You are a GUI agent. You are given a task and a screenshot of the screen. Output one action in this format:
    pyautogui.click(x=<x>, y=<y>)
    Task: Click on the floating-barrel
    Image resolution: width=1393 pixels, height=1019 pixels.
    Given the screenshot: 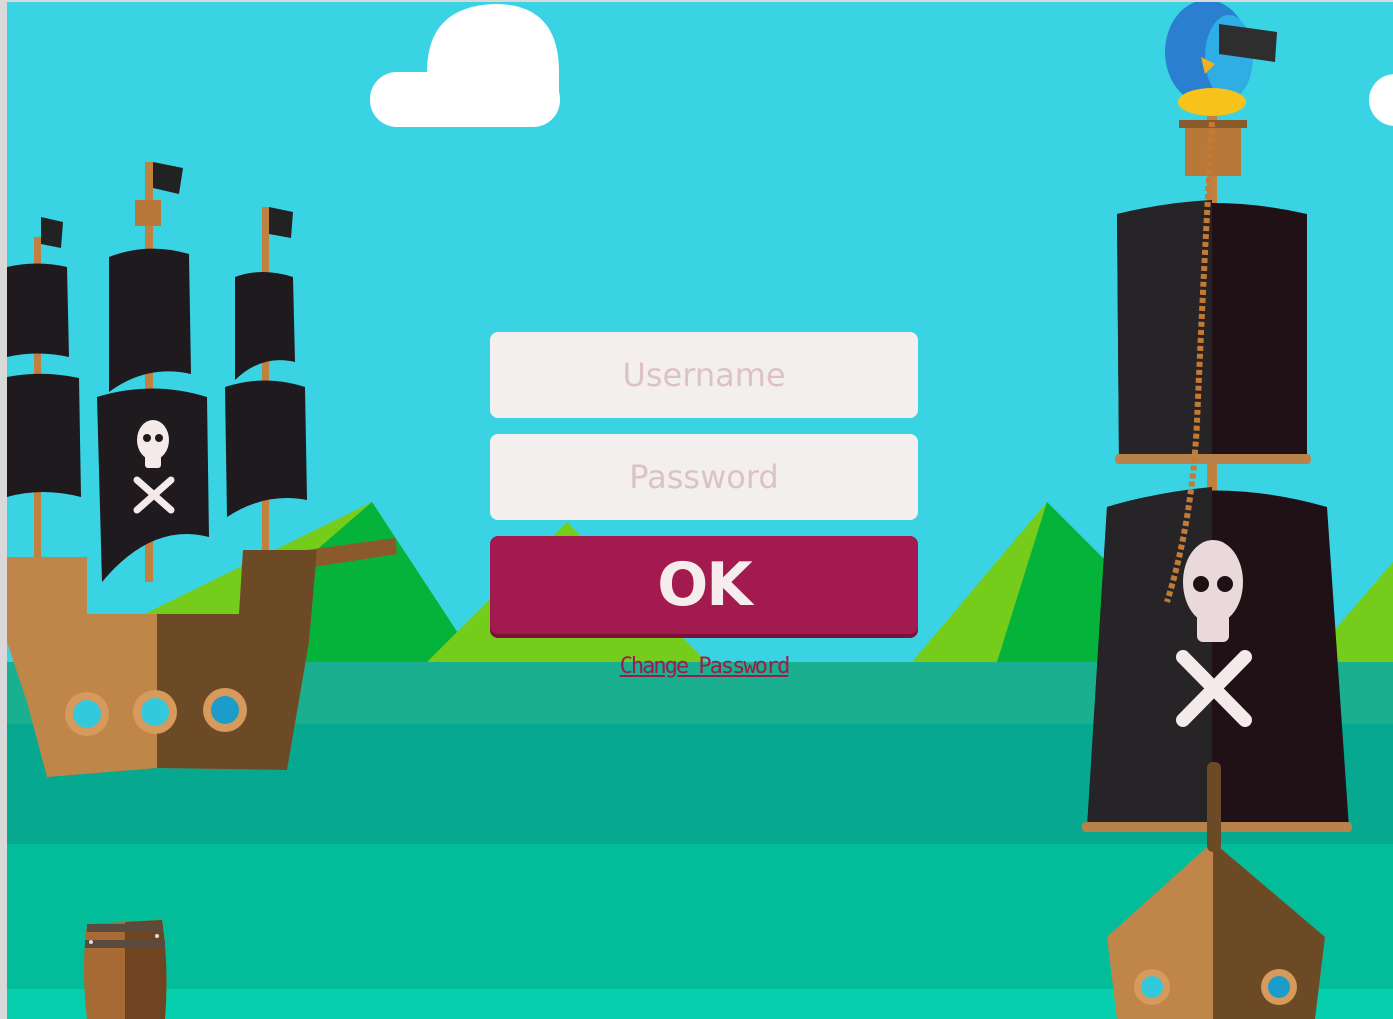 What is the action you would take?
    pyautogui.click(x=125, y=969)
    